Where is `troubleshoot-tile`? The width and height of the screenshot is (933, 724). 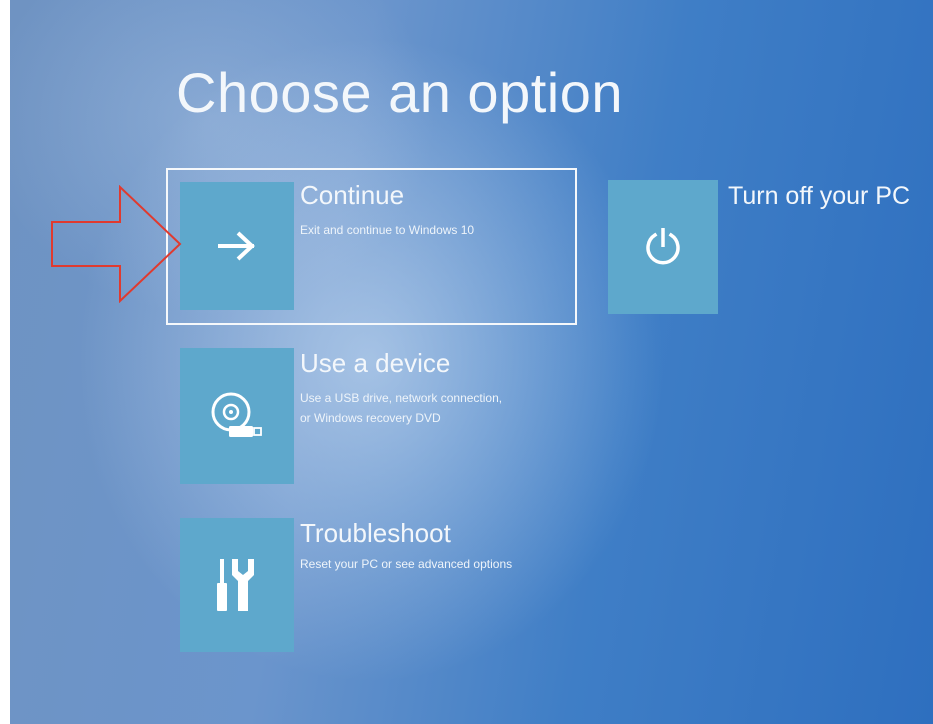
troubleshoot-tile is located at coordinates (237, 585).